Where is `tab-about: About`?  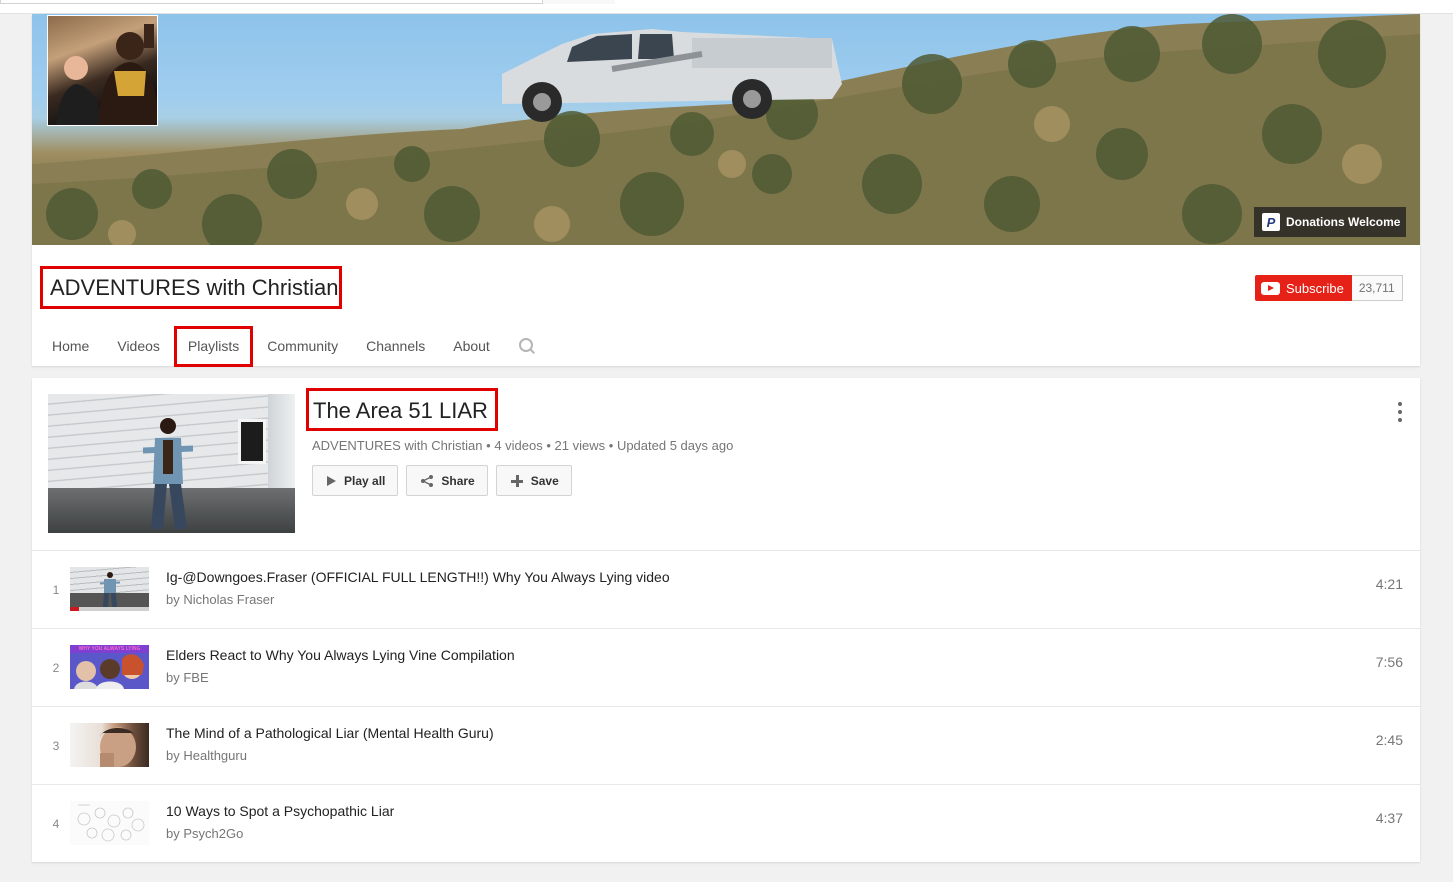
tab-about: About is located at coordinates (471, 346).